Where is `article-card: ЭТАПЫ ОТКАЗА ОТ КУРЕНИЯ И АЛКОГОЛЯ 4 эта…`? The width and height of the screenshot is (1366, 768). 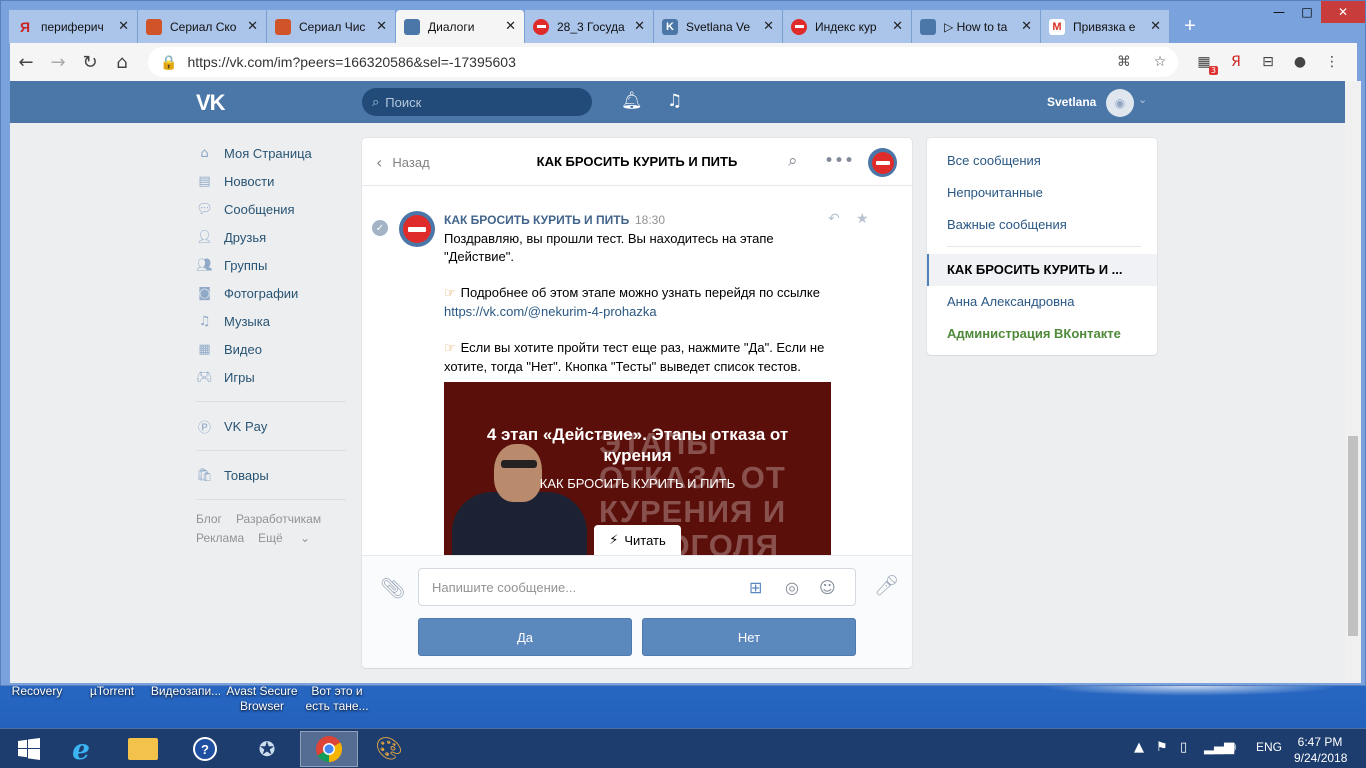
article-card: ЭТАПЫ ОТКАЗА ОТ КУРЕНИЯ И АЛКОГОЛЯ 4 эта… is located at coordinates (637, 468).